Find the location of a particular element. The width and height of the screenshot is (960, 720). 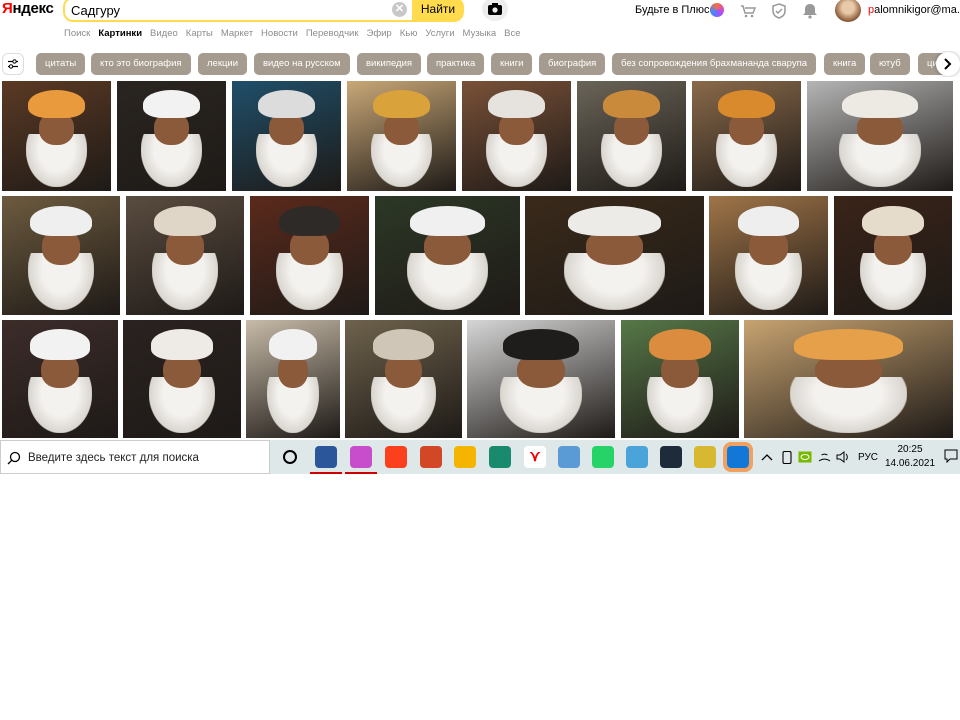

shield-icon is located at coordinates (779, 11).